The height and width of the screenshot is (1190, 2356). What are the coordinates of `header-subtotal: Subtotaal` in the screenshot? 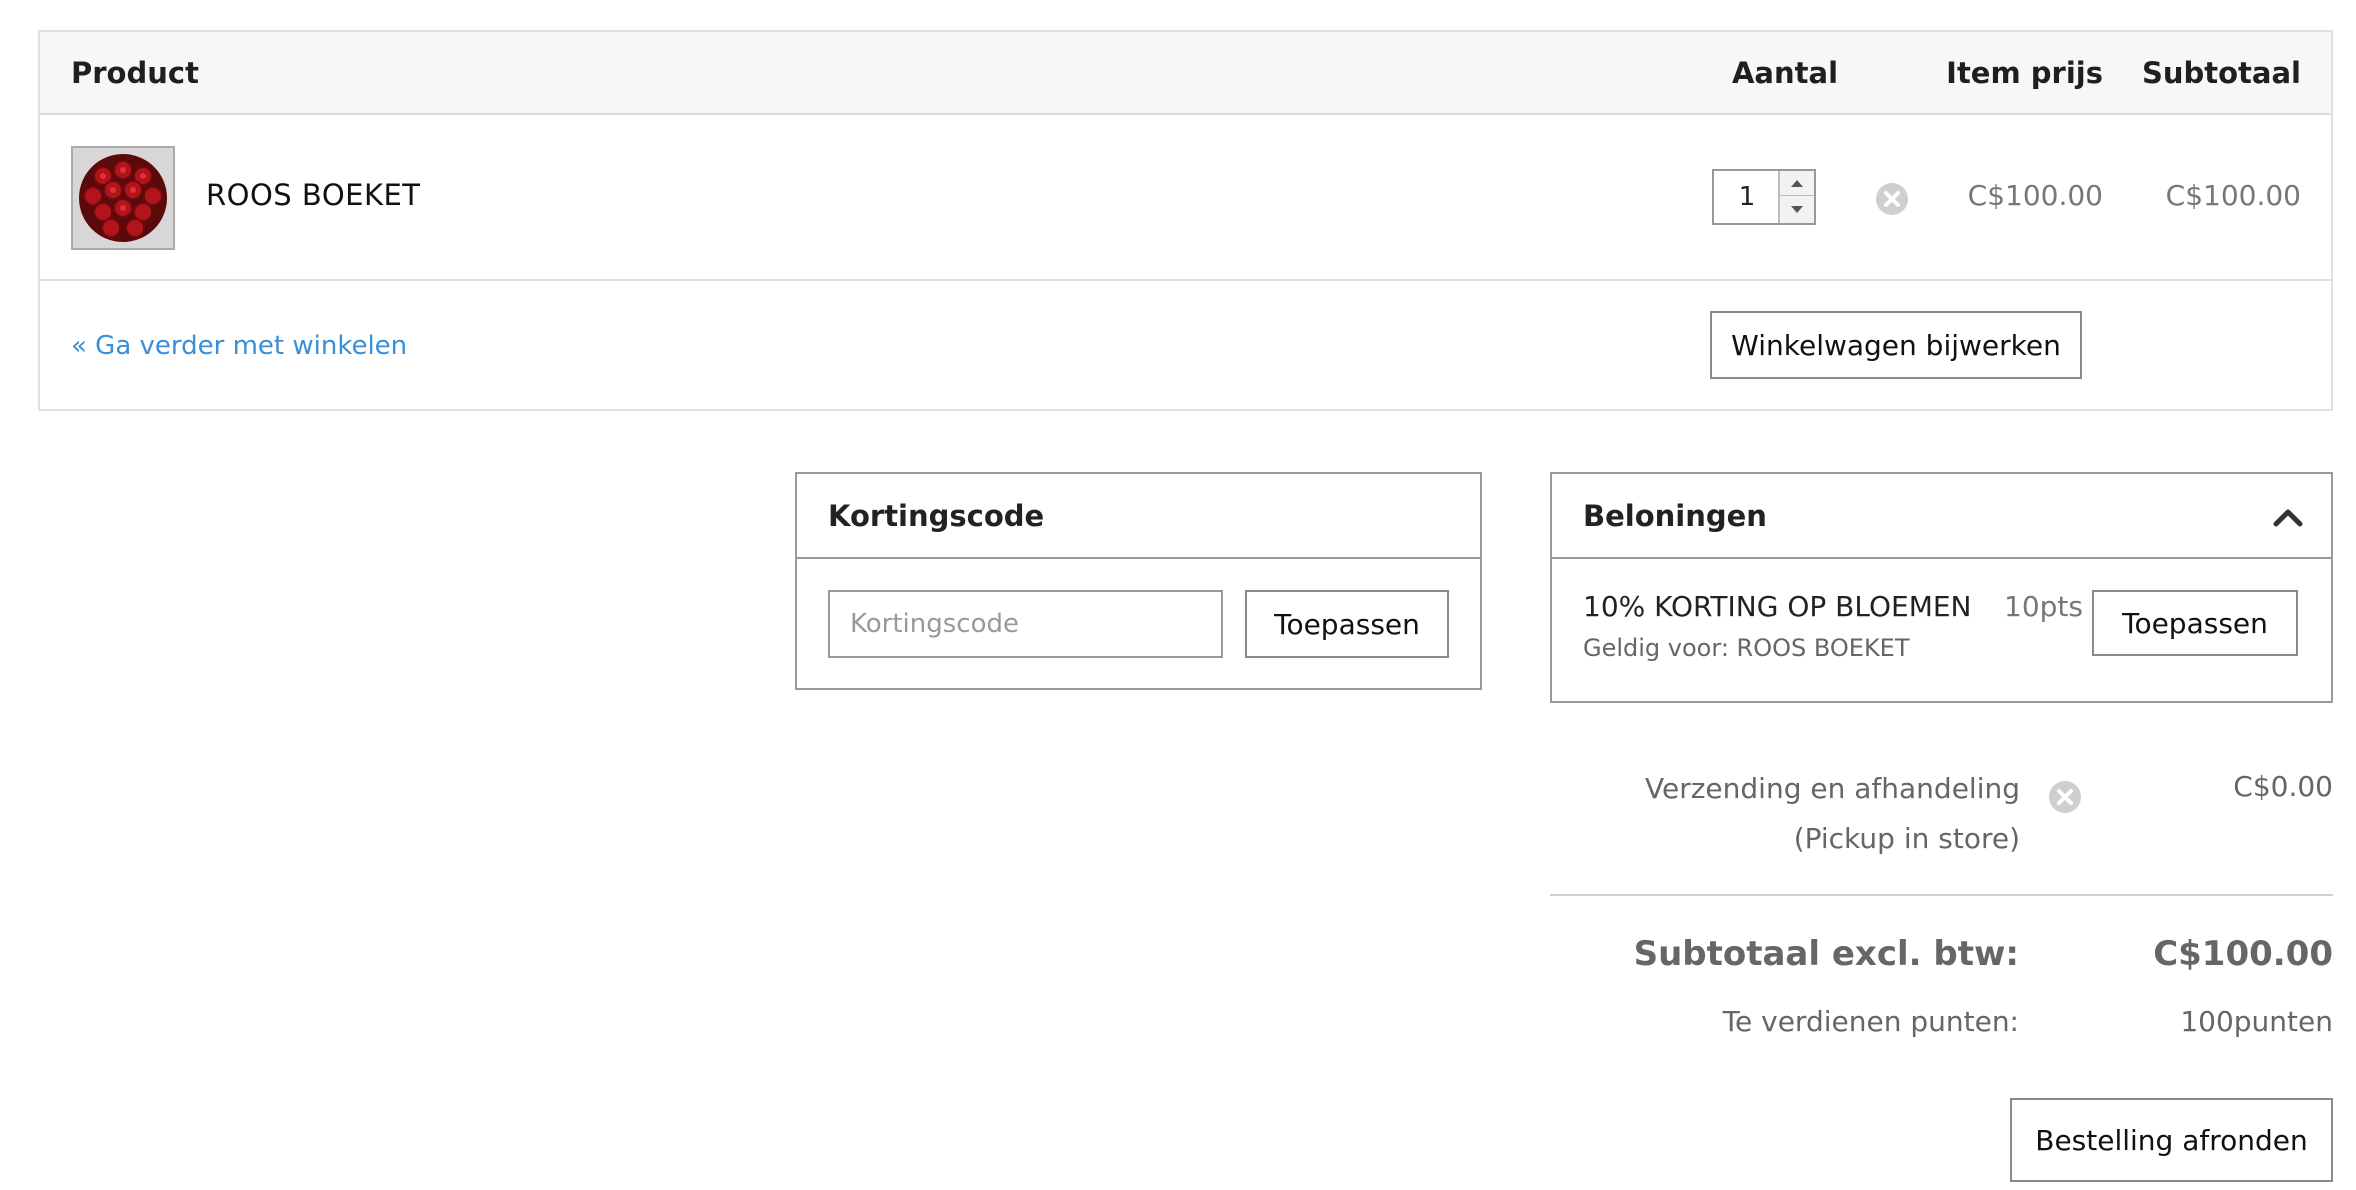 It's located at (2221, 73).